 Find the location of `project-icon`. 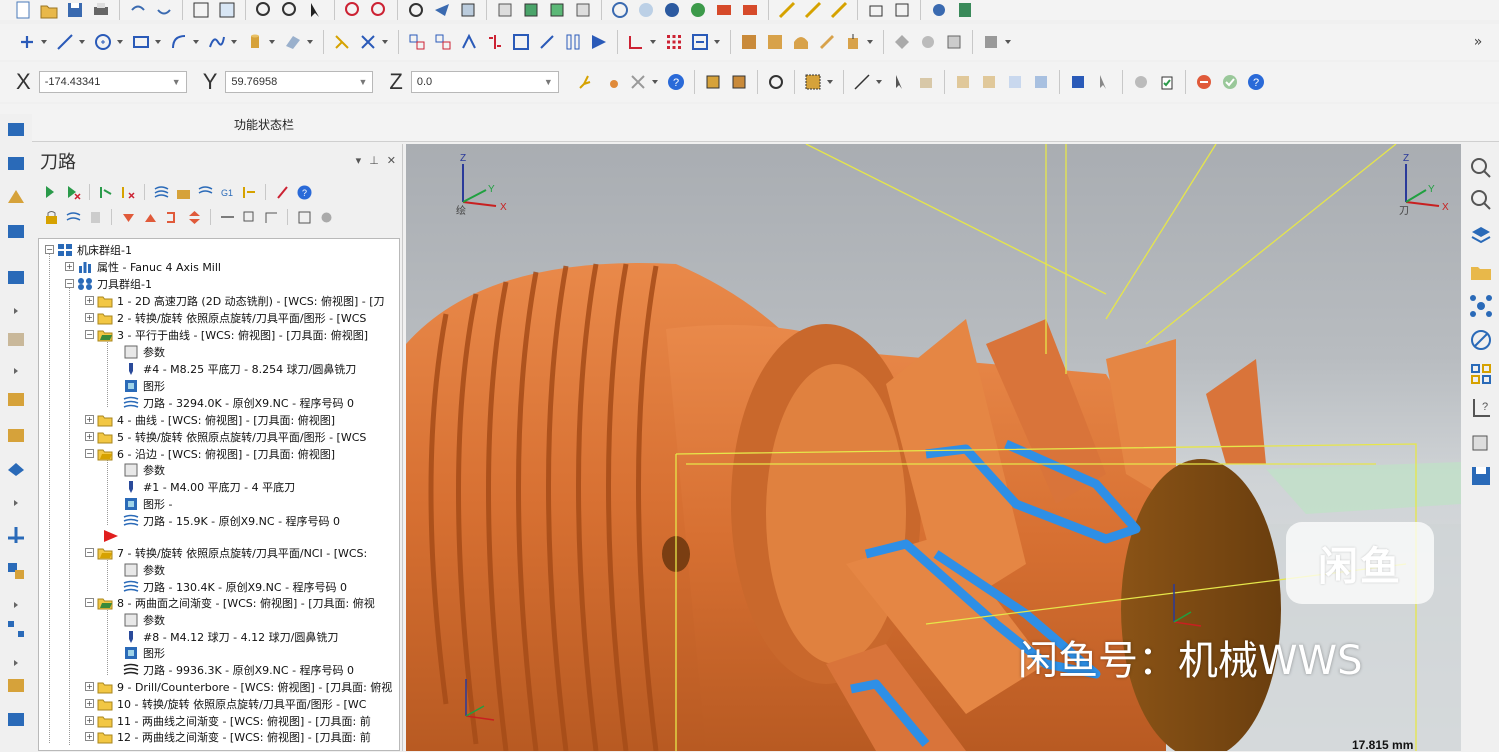

project-icon is located at coordinates (599, 42).